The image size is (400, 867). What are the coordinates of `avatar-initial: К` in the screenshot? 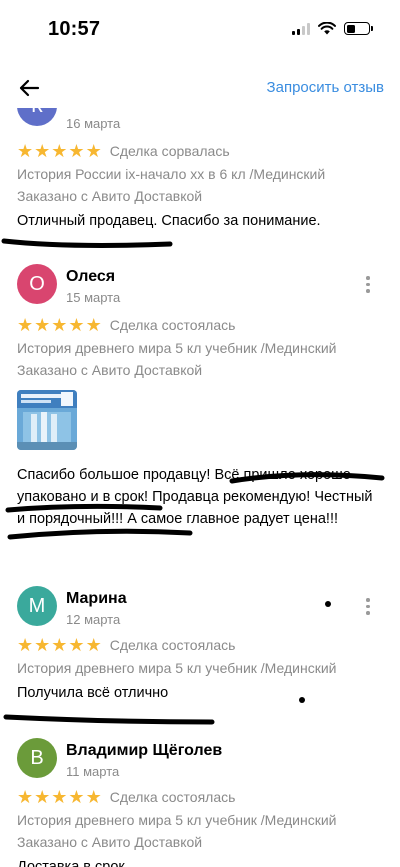 It's located at (37, 113).